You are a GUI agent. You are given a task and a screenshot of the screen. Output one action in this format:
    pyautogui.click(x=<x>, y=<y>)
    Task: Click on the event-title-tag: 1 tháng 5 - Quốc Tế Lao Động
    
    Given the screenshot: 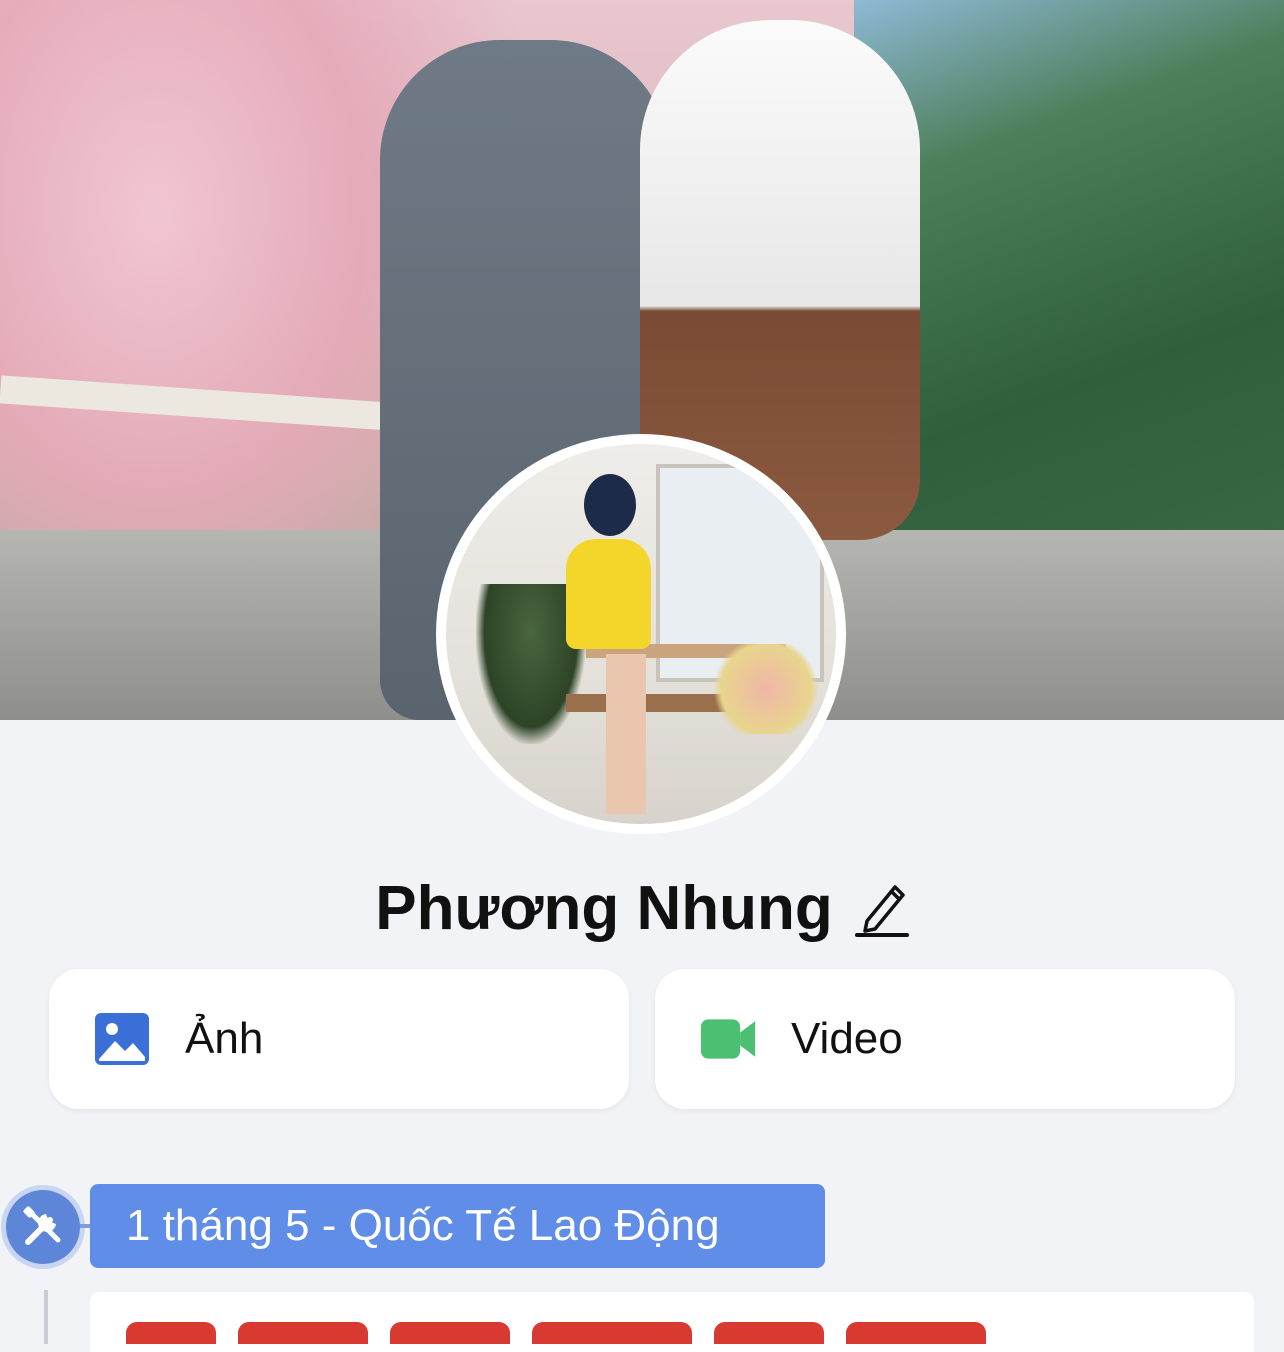 What is the action you would take?
    pyautogui.click(x=457, y=1226)
    